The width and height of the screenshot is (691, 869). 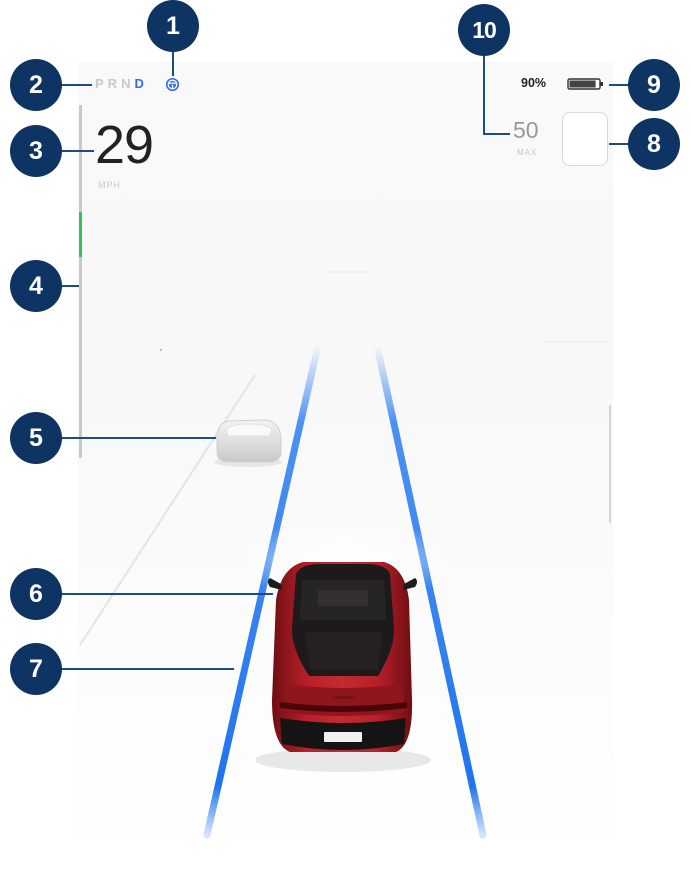 What do you see at coordinates (484, 30) in the screenshot?
I see `callout-10: 10` at bounding box center [484, 30].